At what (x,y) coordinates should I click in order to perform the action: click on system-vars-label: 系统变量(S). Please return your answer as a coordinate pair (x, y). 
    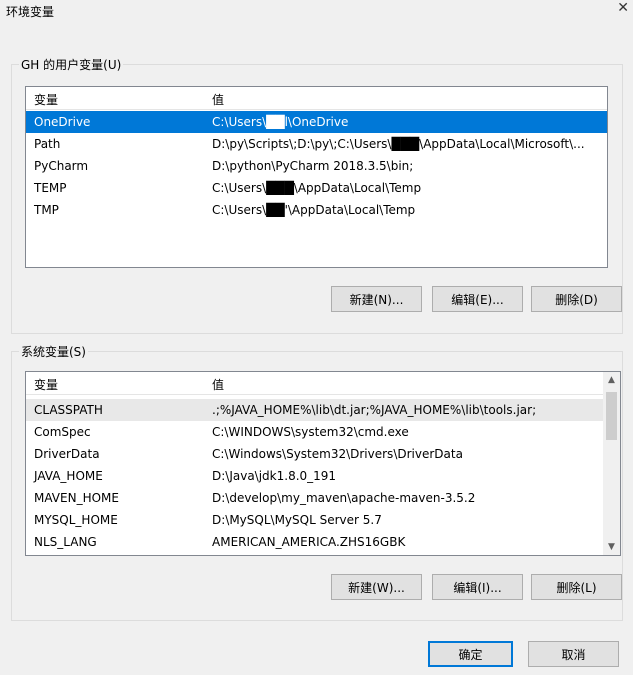
    Looking at the image, I should click on (53, 351).